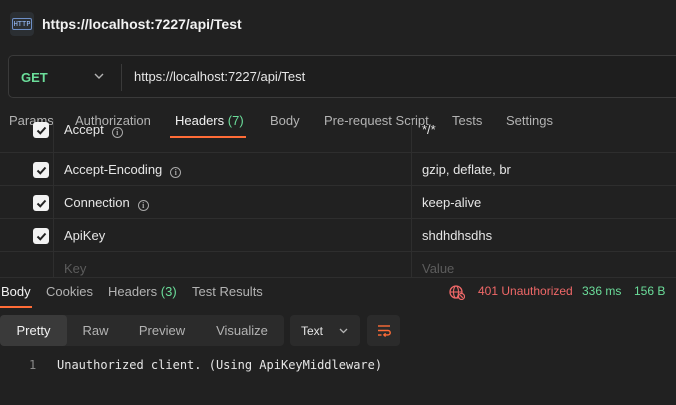 The height and width of the screenshot is (405, 676). What do you see at coordinates (233, 235) in the screenshot?
I see `key-cell: ApiKey` at bounding box center [233, 235].